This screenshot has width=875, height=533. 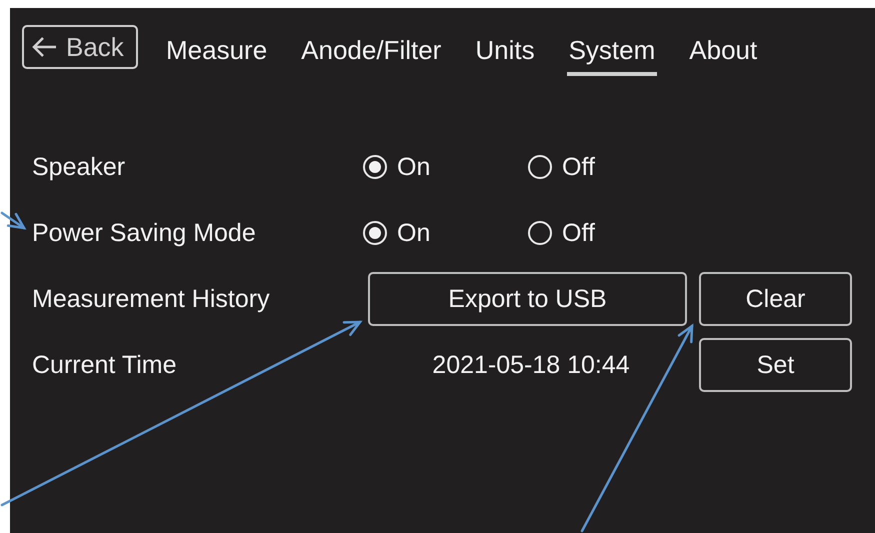 I want to click on tab: Measure, so click(x=217, y=52).